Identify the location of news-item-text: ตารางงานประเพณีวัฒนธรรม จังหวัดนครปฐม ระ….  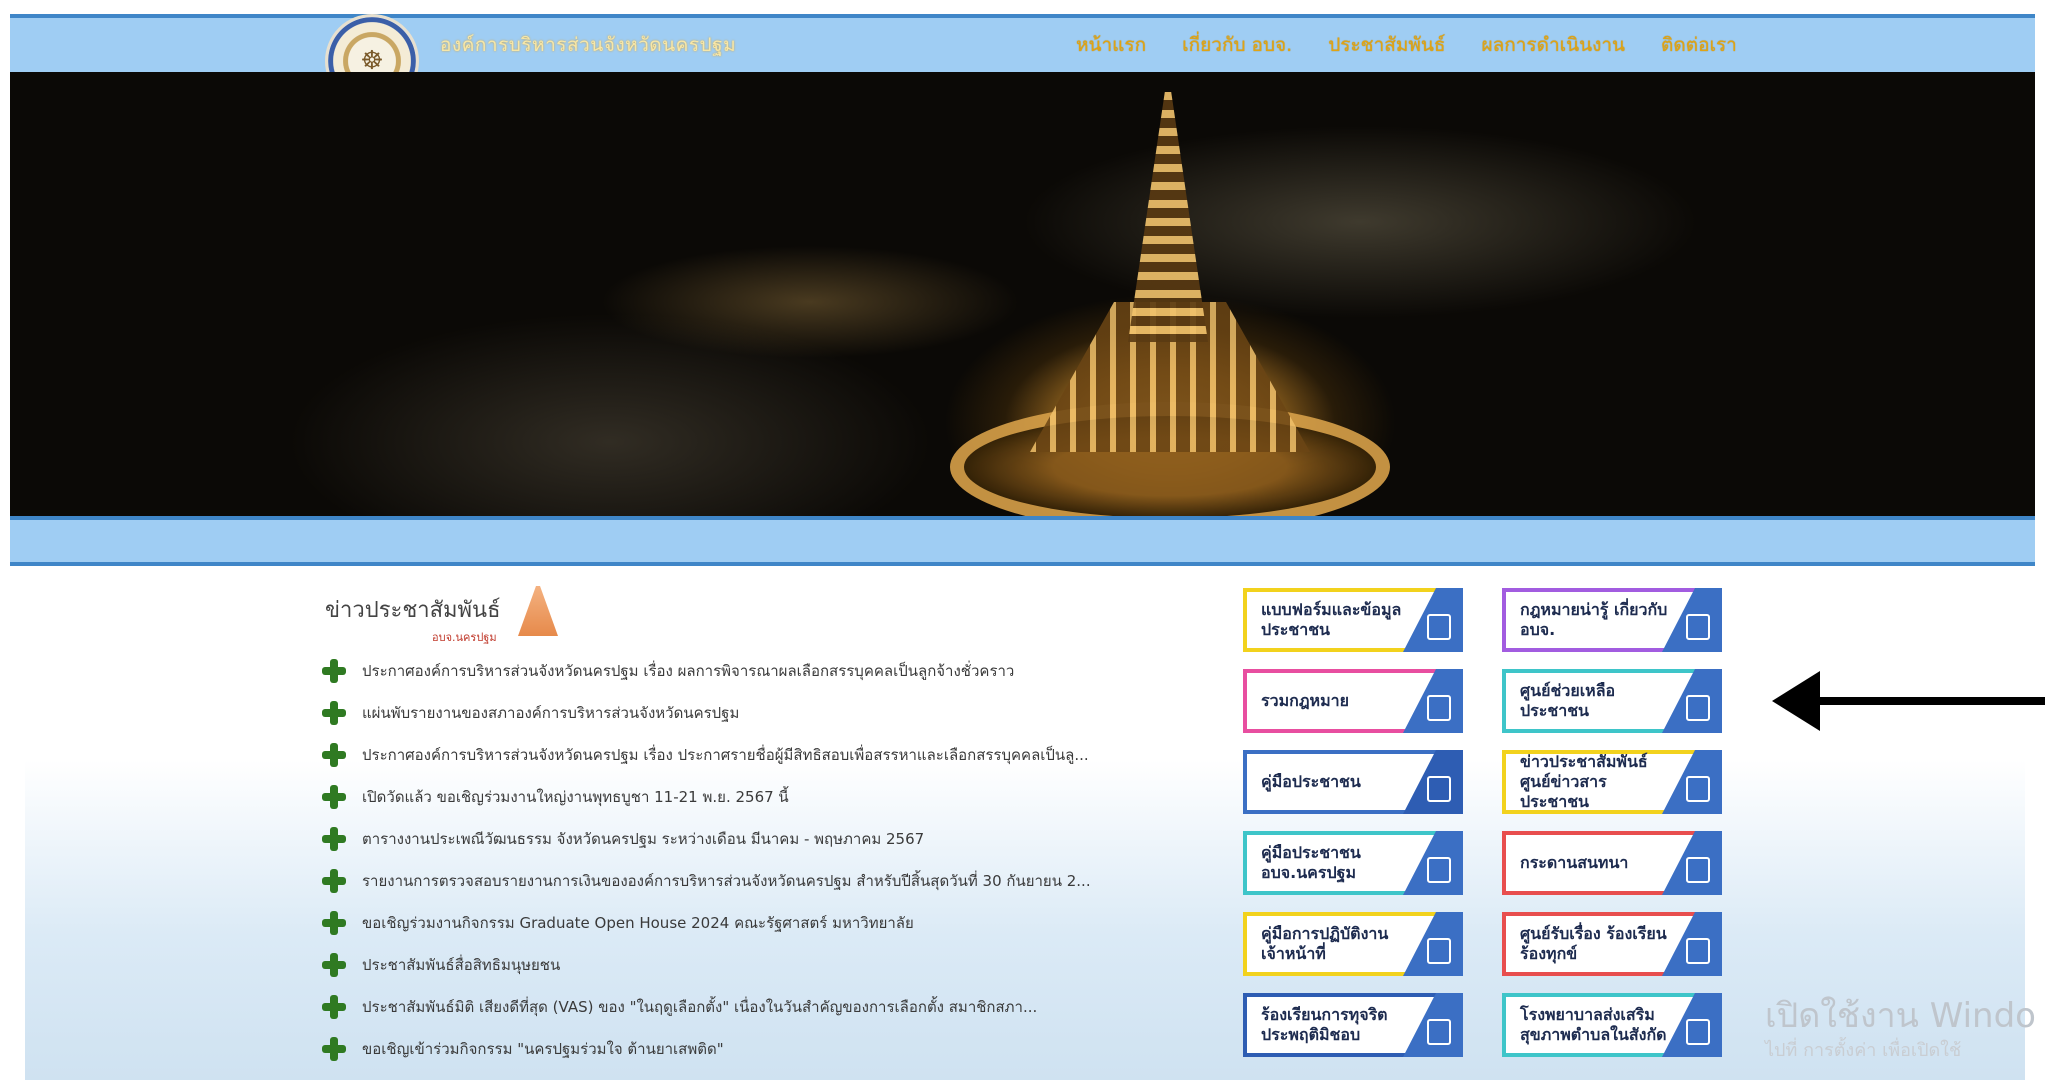
(643, 839).